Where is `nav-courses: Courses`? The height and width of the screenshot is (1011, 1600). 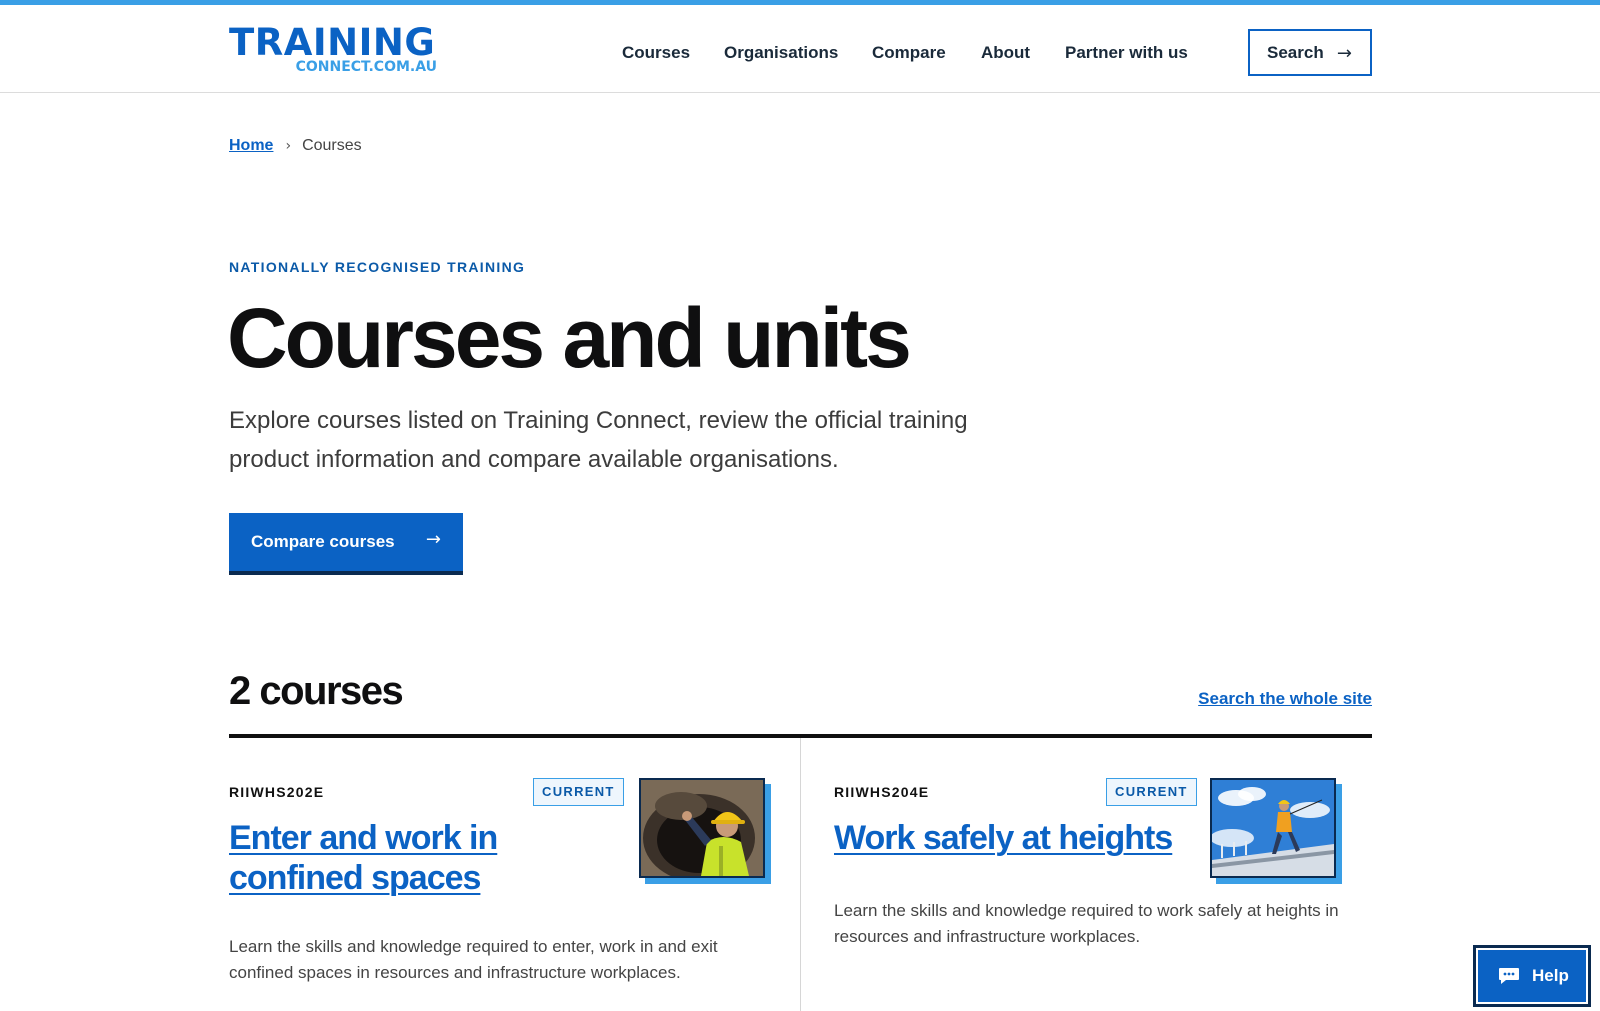 nav-courses: Courses is located at coordinates (656, 53).